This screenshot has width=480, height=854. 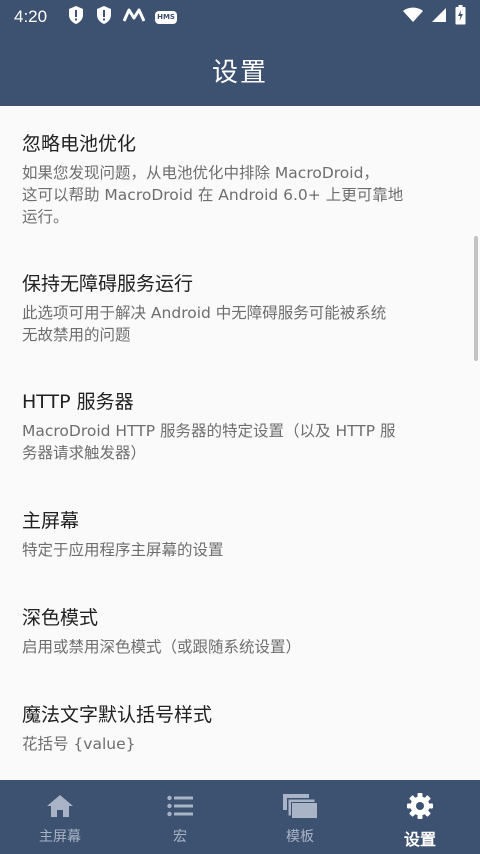 I want to click on setting-description-line: 特定于应用程序主屏幕的设置, so click(x=123, y=550).